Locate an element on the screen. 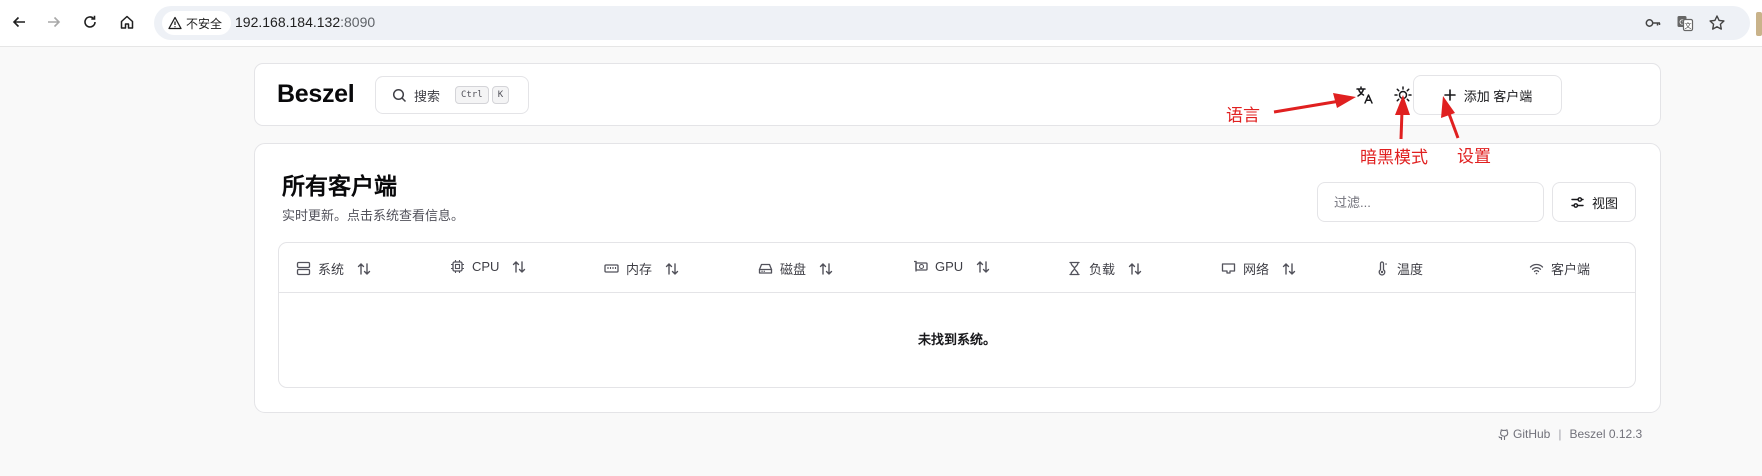 This screenshot has width=1762, height=476. memory-icon is located at coordinates (611, 268).